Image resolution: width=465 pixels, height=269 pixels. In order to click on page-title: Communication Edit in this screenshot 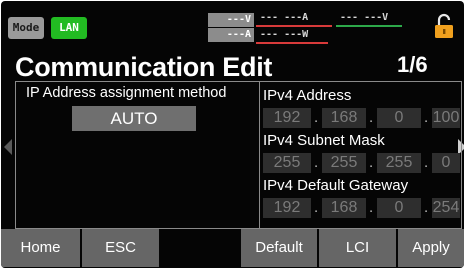, I will do `click(144, 67)`.